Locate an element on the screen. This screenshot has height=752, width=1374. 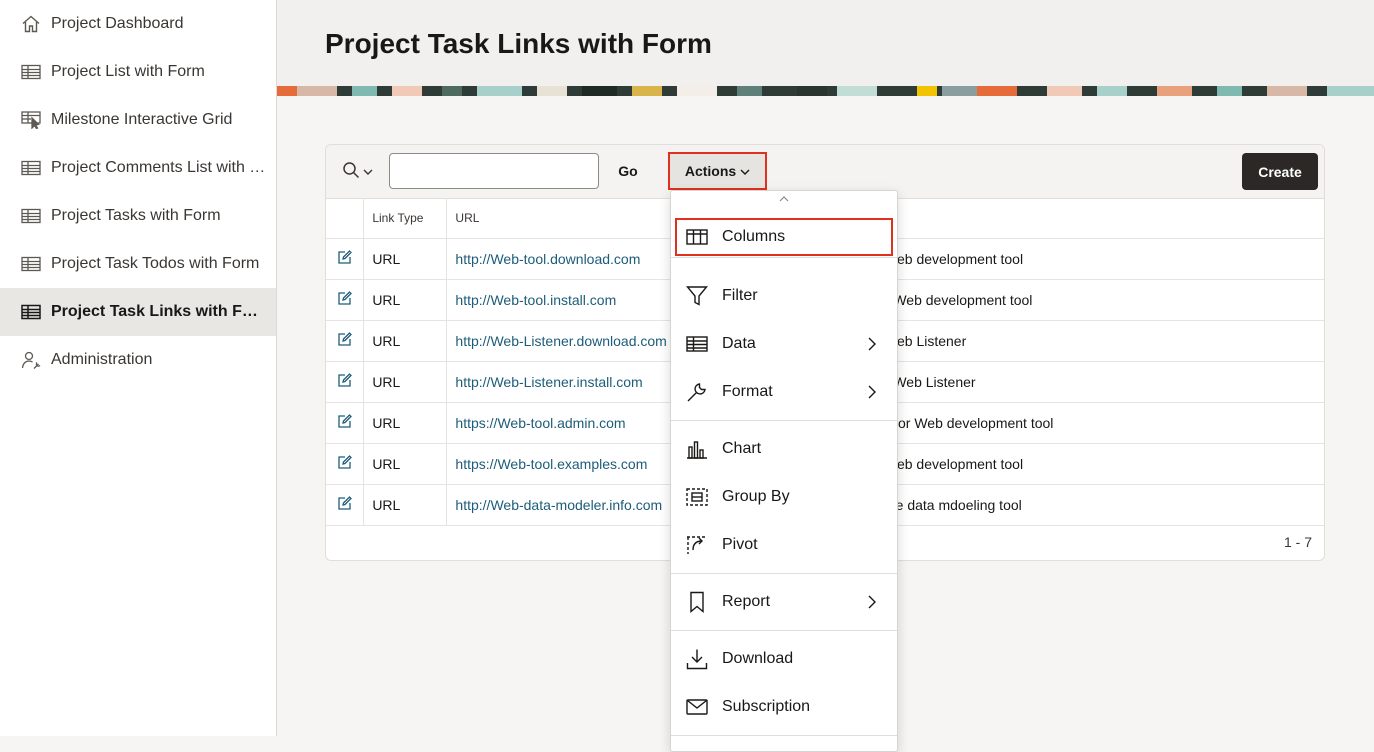
menu-item-format: Format is located at coordinates (784, 392).